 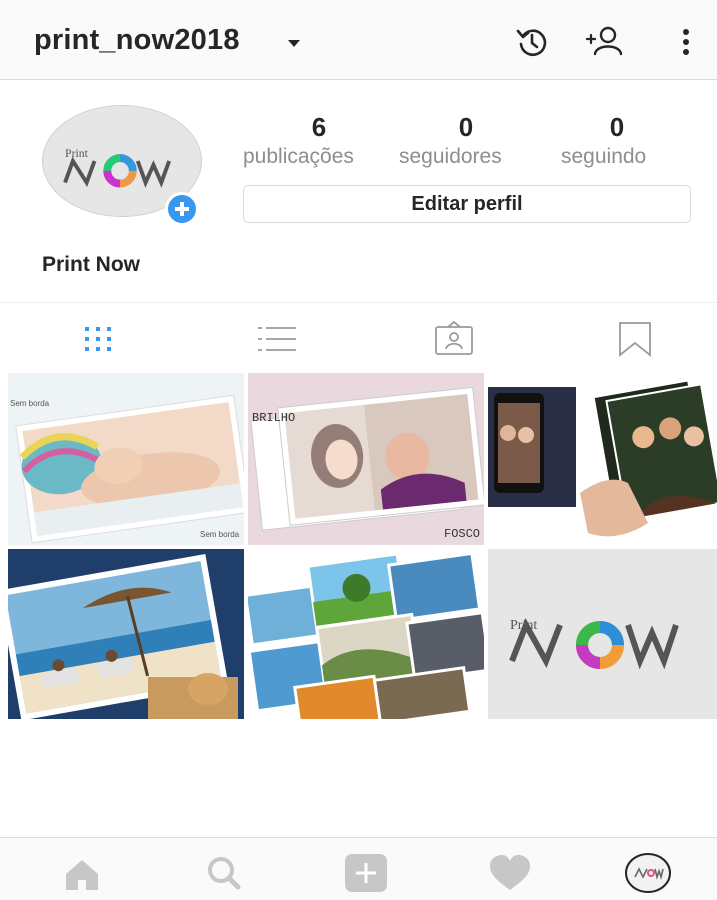 What do you see at coordinates (126, 459) in the screenshot?
I see `post-thumbnail: Sem borda Sem borda` at bounding box center [126, 459].